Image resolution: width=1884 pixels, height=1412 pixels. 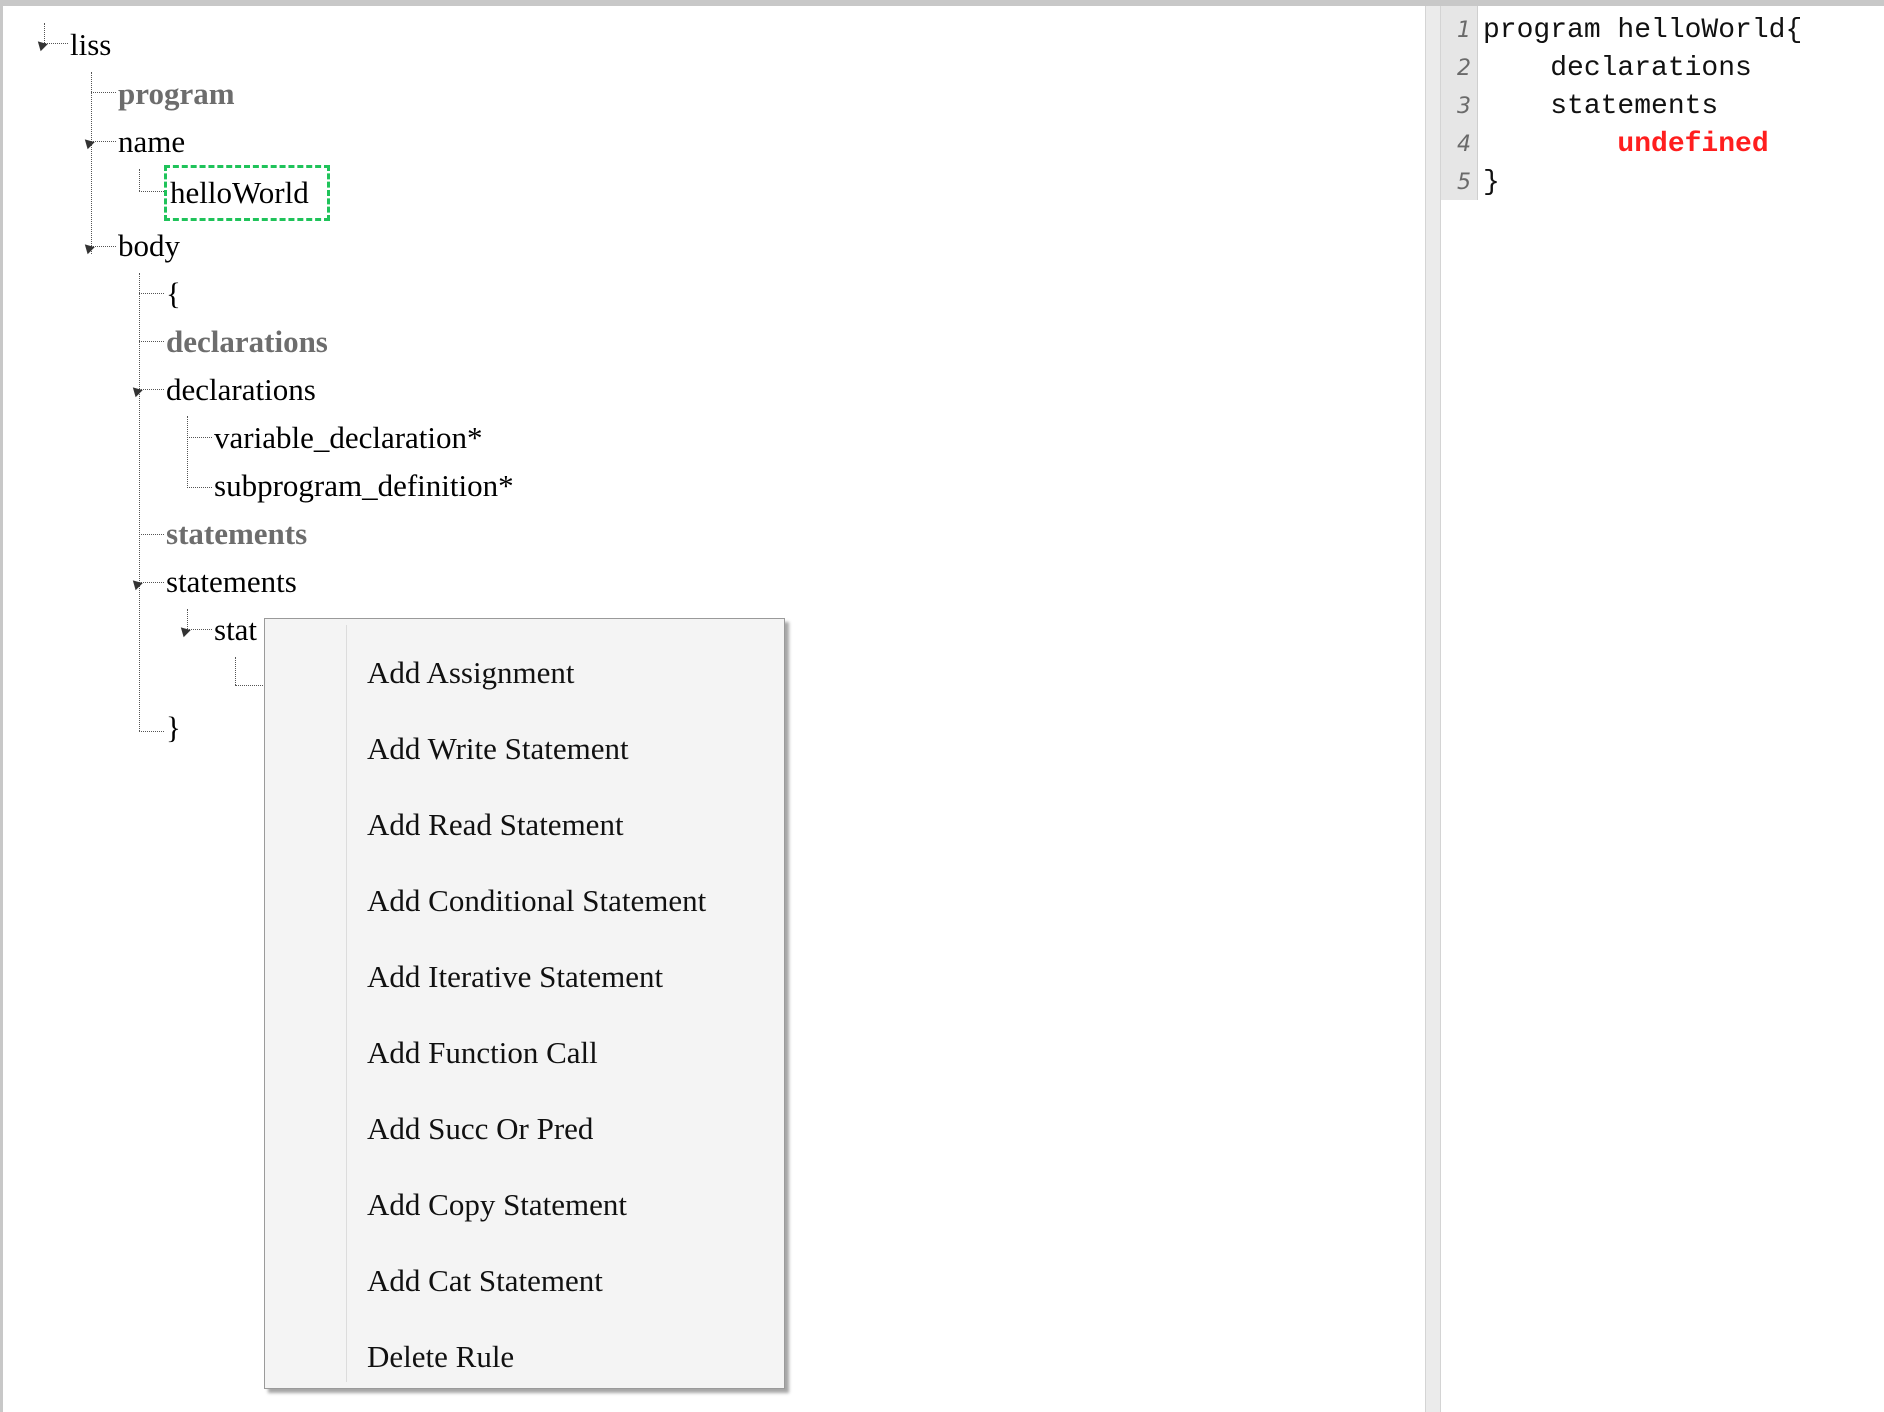 I want to click on tree-node-statements: statements, so click(x=231, y=582).